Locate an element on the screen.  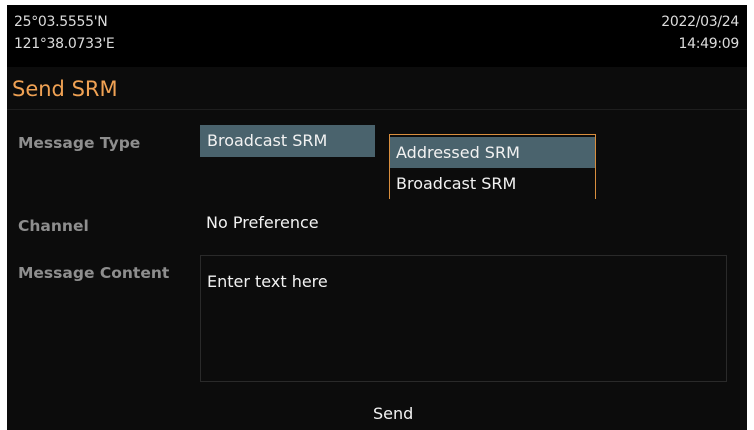
send-button: Send is located at coordinates (393, 413).